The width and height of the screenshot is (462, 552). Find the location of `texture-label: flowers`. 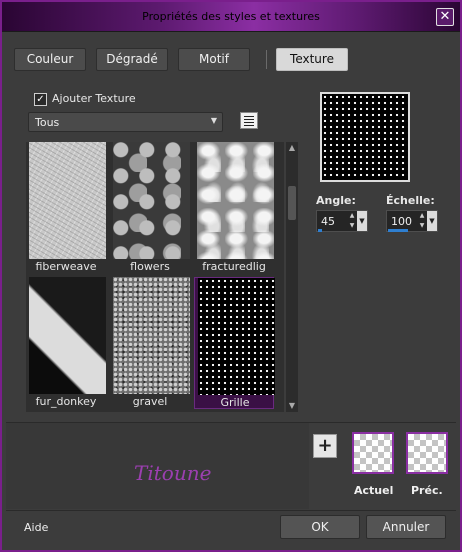

texture-label: flowers is located at coordinates (150, 266).